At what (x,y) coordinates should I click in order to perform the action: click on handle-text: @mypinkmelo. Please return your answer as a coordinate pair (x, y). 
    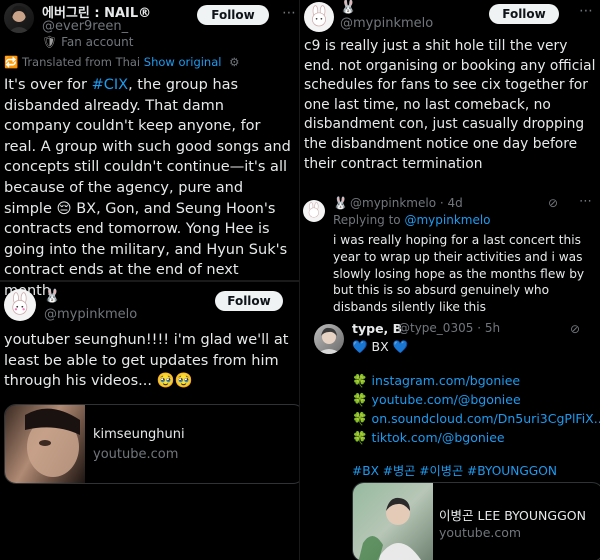
    Looking at the image, I should click on (393, 203).